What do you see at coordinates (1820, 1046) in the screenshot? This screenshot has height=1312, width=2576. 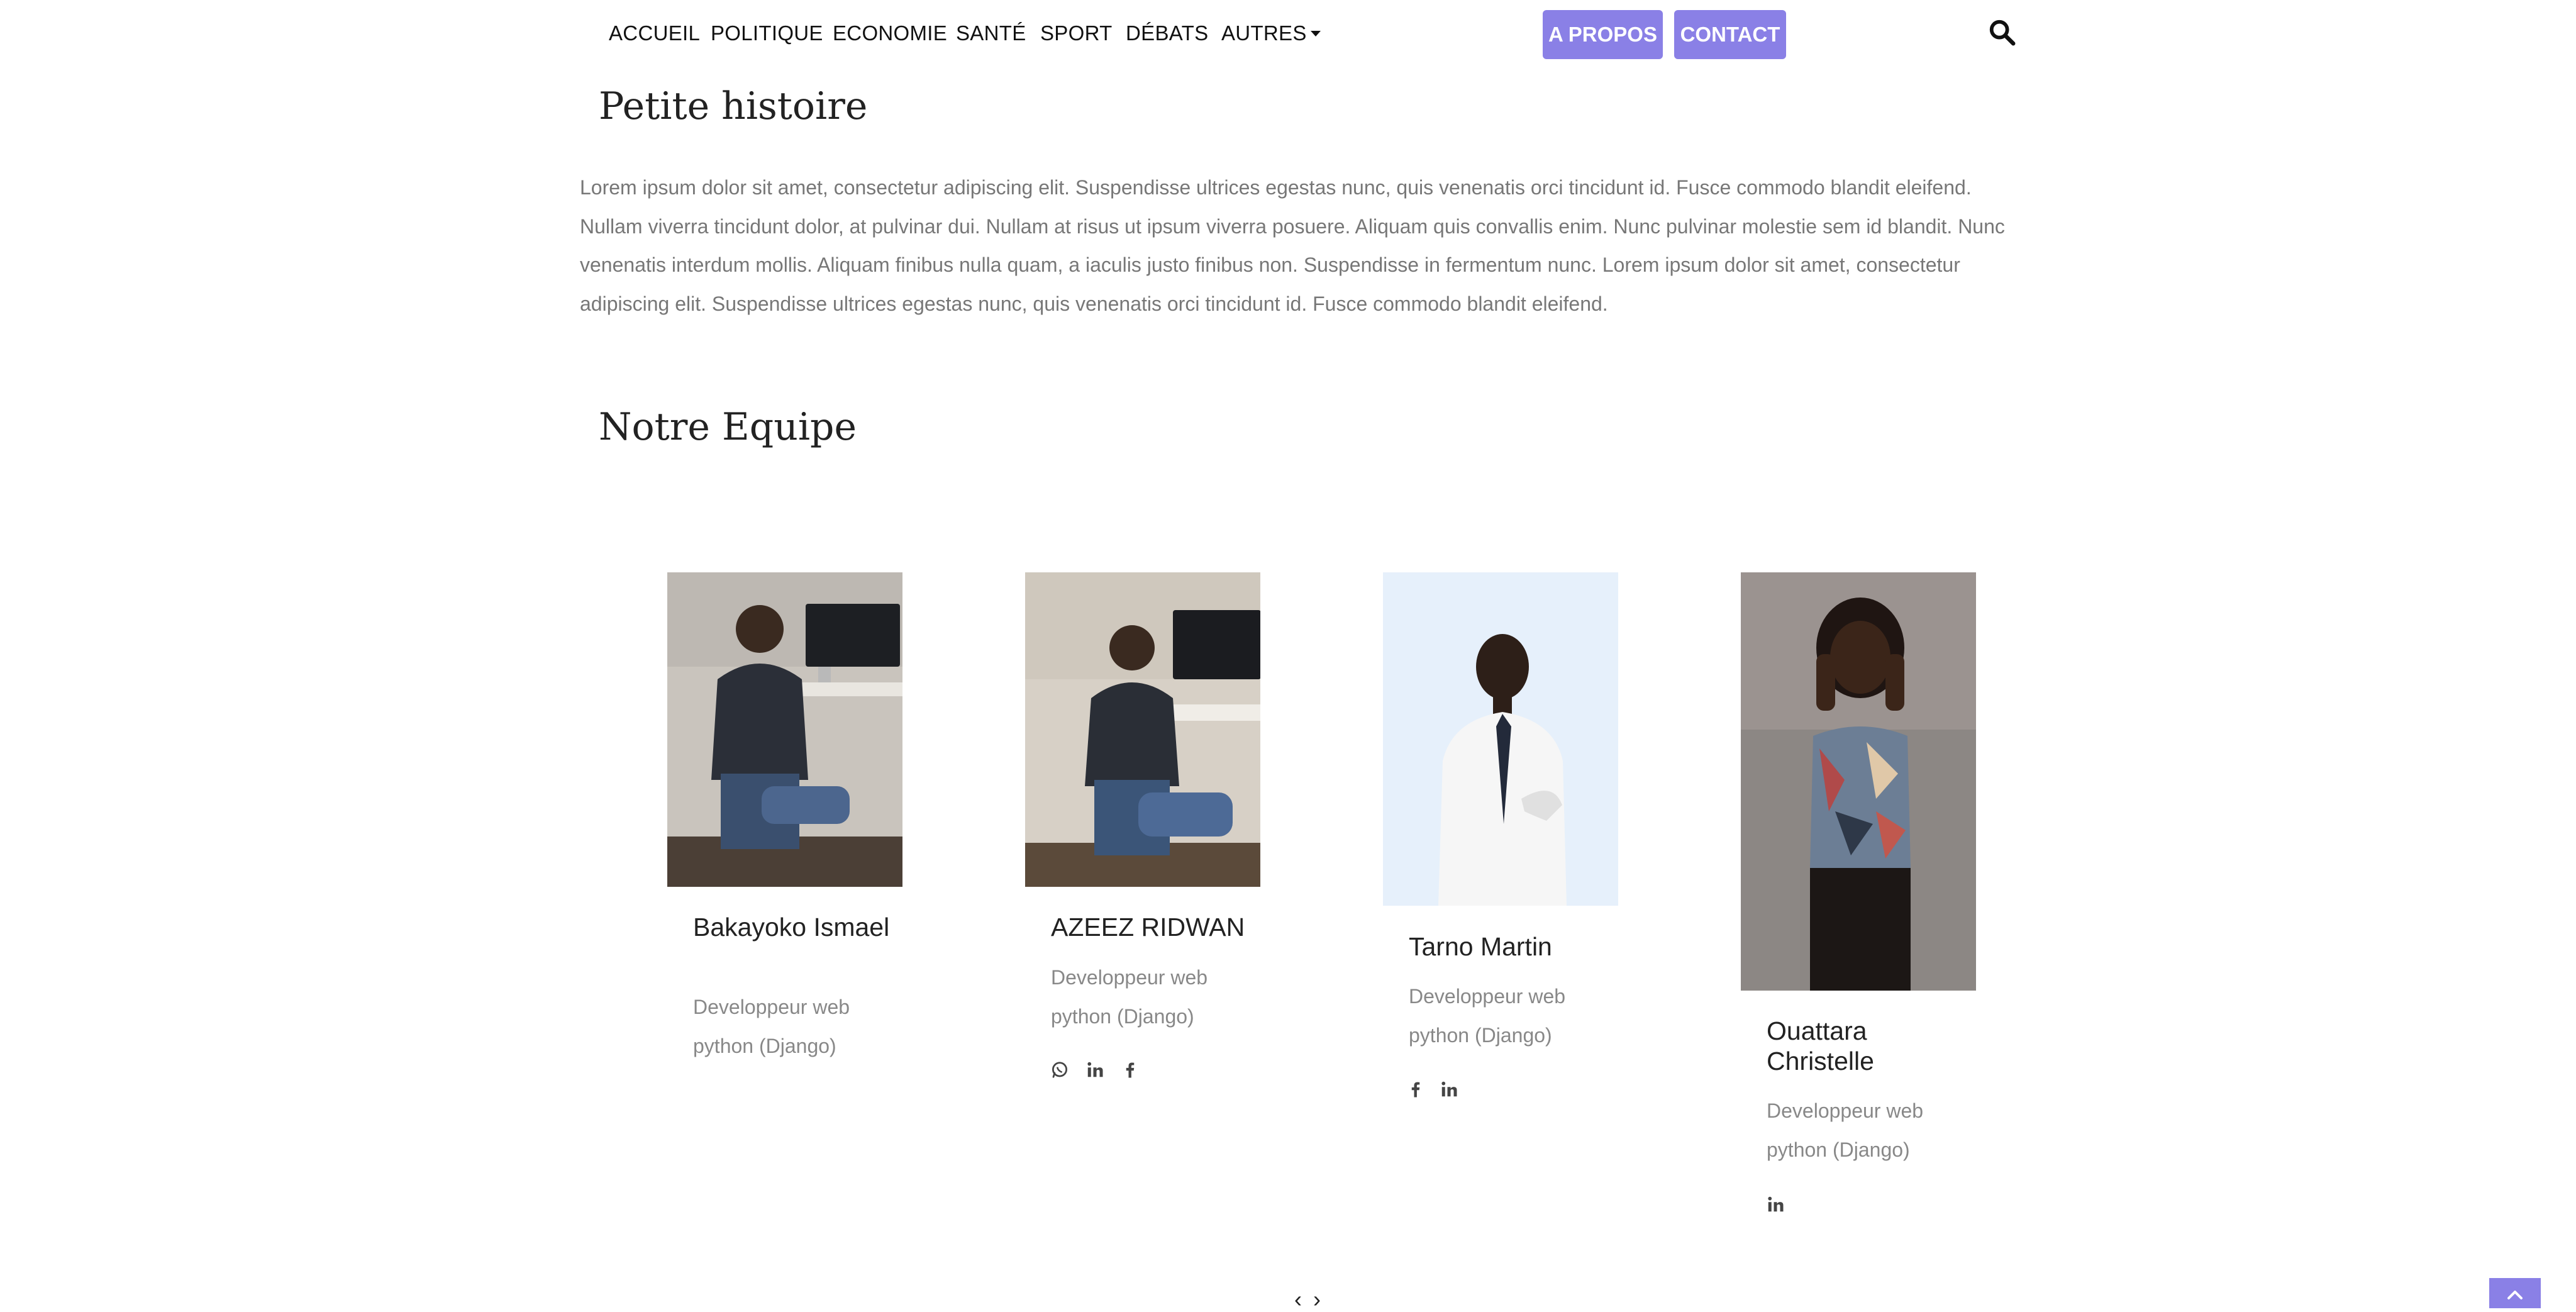 I see `member-name: Ouattara Christelle` at bounding box center [1820, 1046].